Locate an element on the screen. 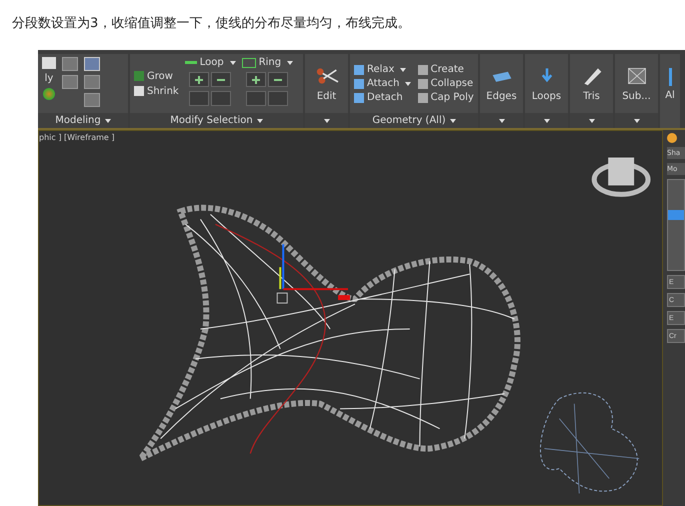 The image size is (685, 506). tool-label: ly is located at coordinates (49, 78).